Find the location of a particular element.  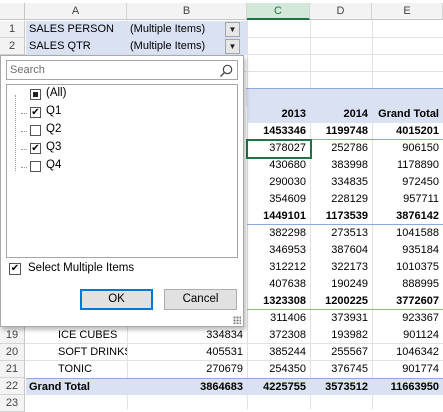

pivot-cell: 254350 is located at coordinates (278, 369).